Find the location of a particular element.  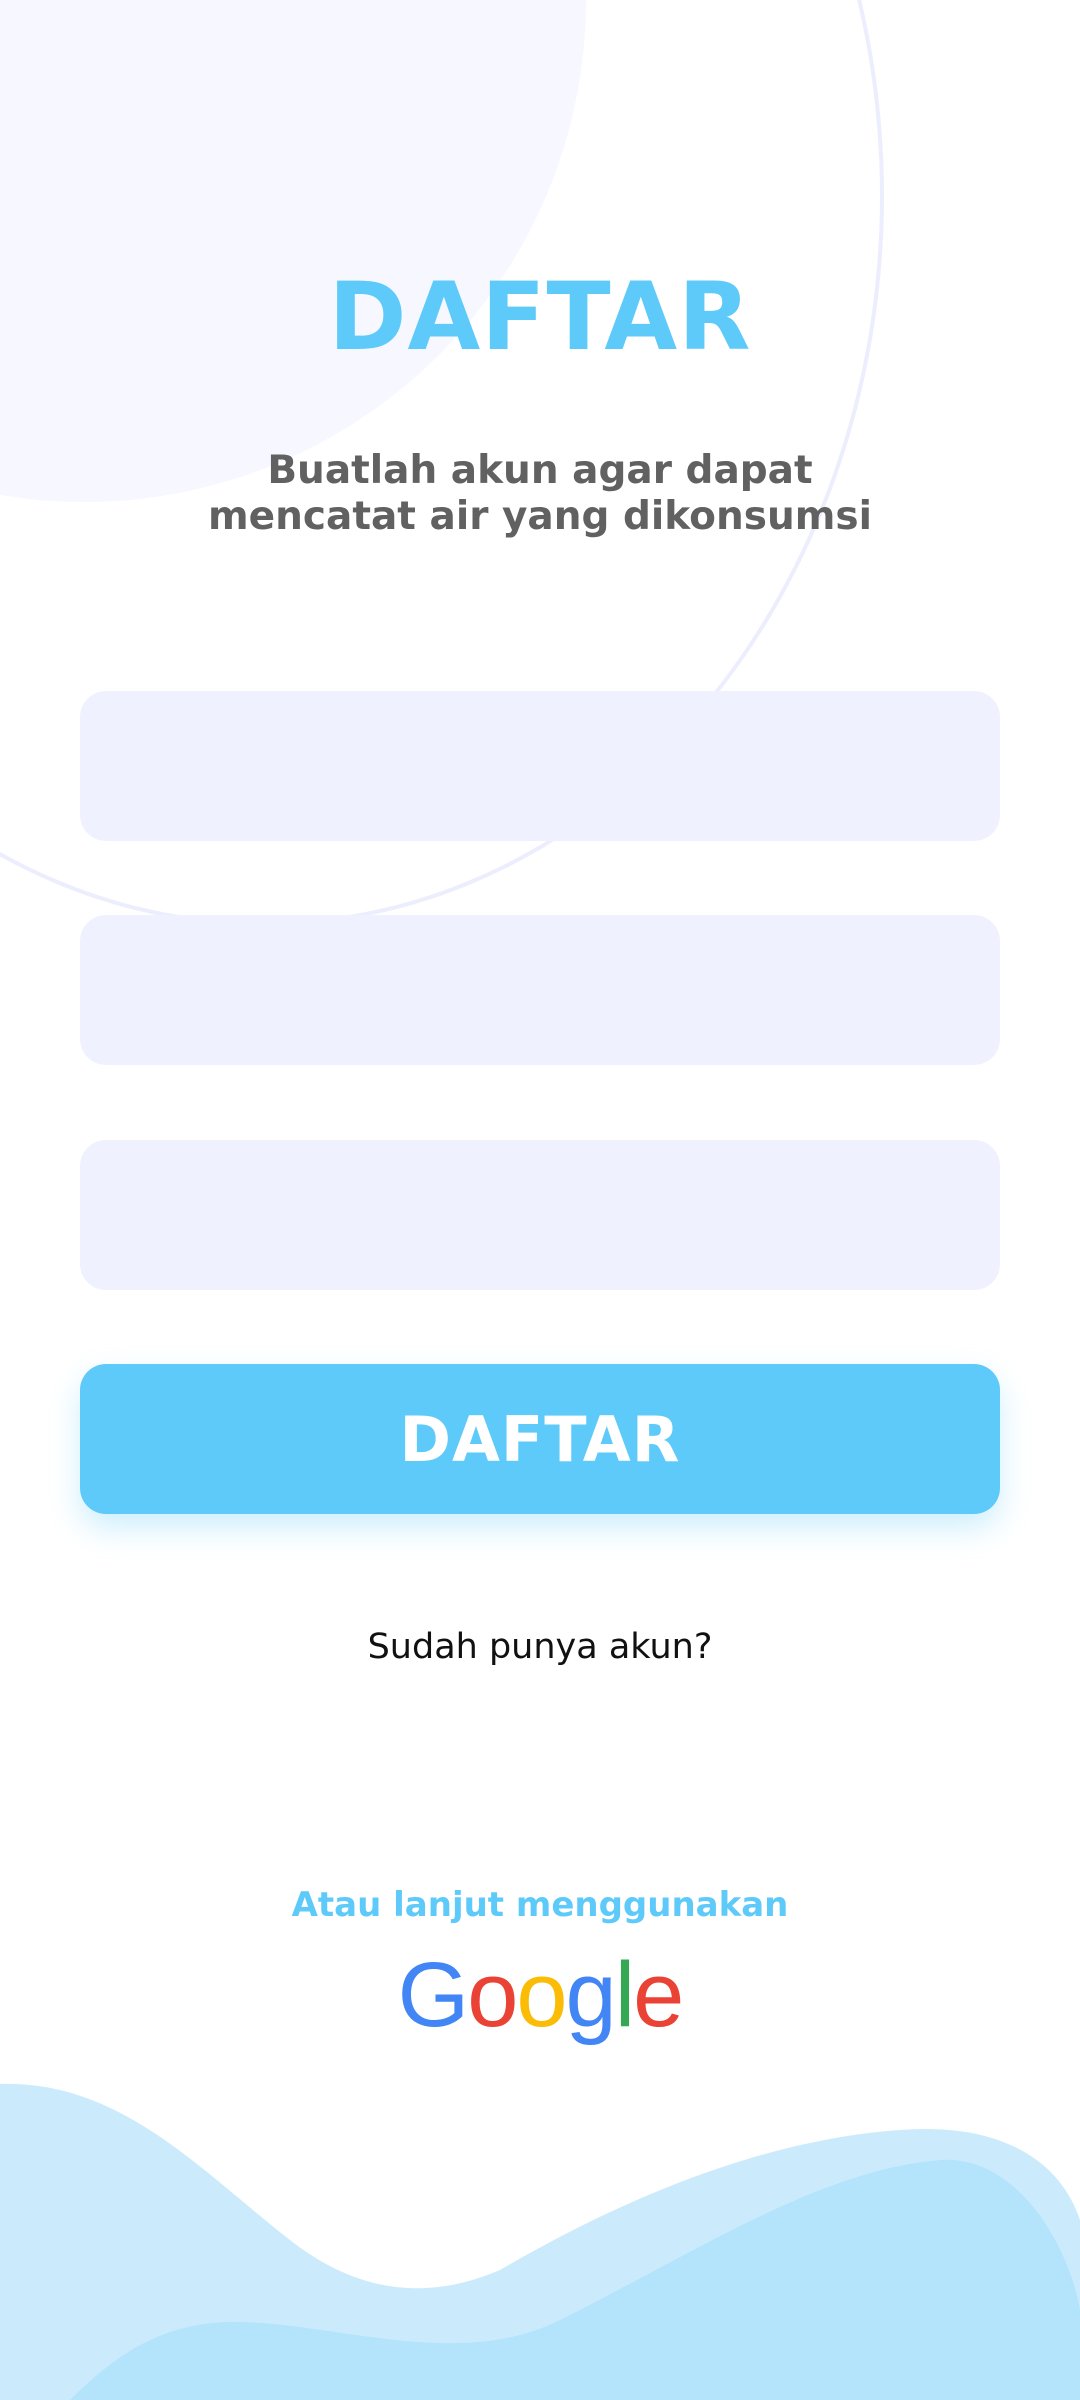

bottom-waves is located at coordinates (540, 2241).